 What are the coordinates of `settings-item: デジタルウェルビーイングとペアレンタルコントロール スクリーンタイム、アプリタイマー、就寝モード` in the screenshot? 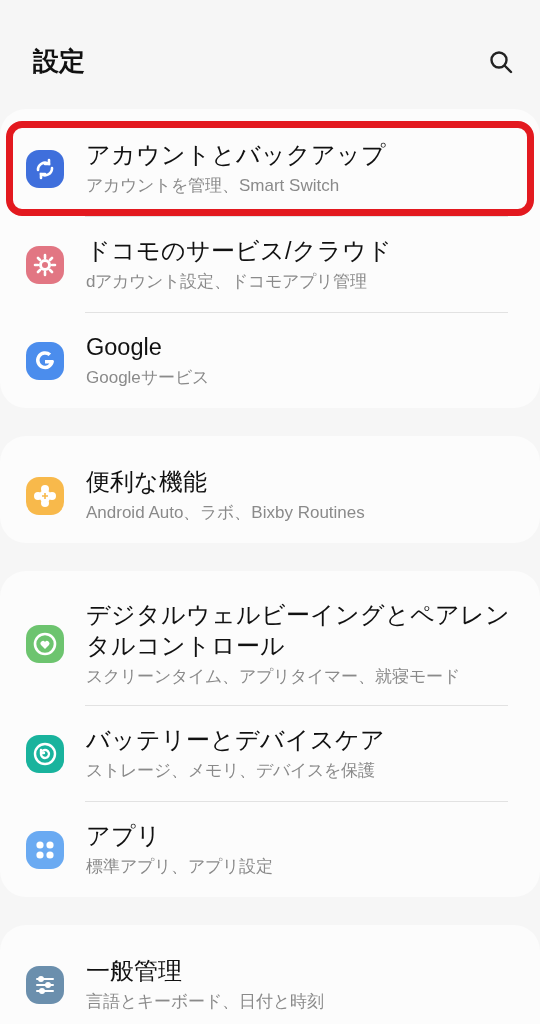 It's located at (270, 644).